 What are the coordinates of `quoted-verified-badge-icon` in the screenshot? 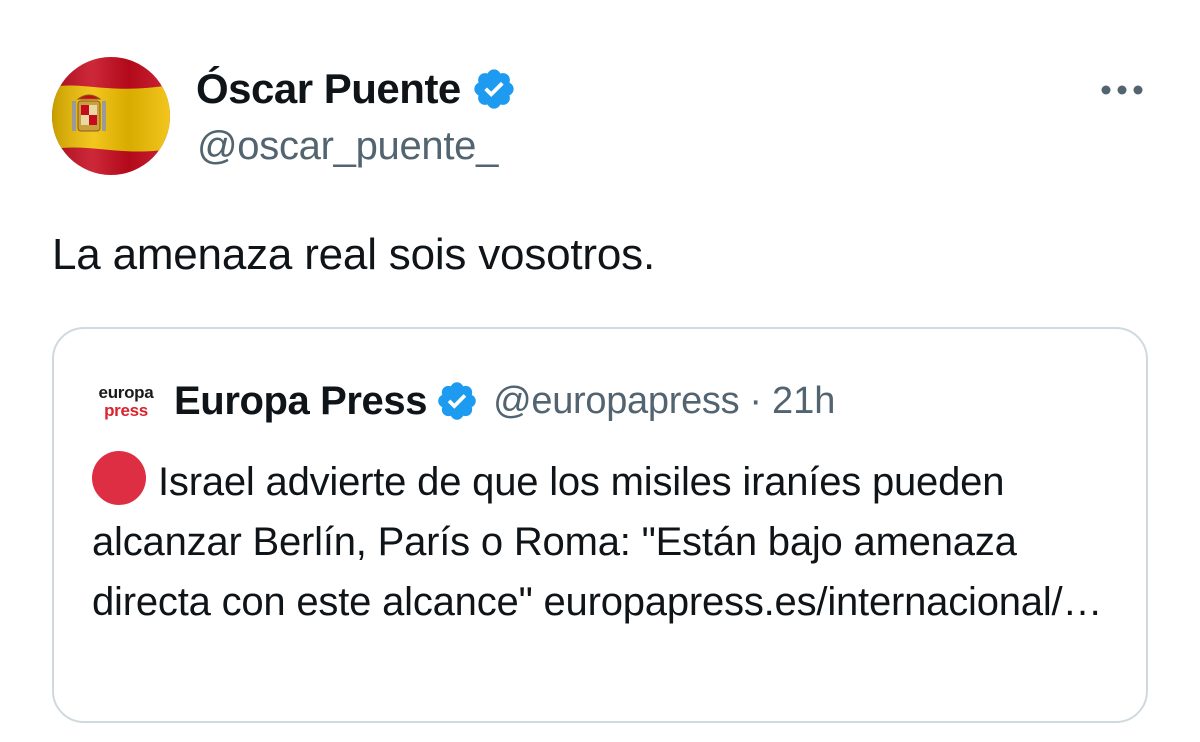 It's located at (457, 401).